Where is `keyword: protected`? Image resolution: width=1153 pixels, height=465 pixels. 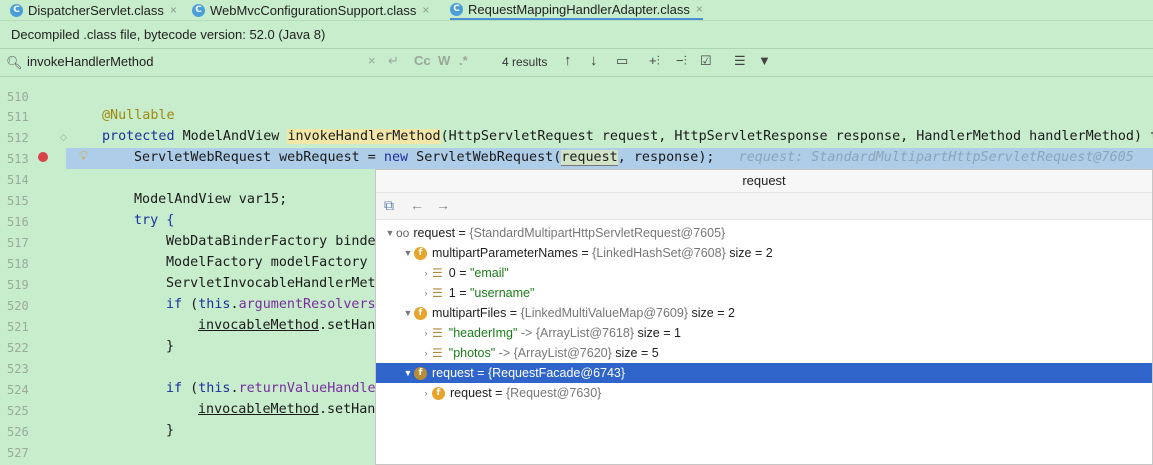 keyword: protected is located at coordinates (138, 136).